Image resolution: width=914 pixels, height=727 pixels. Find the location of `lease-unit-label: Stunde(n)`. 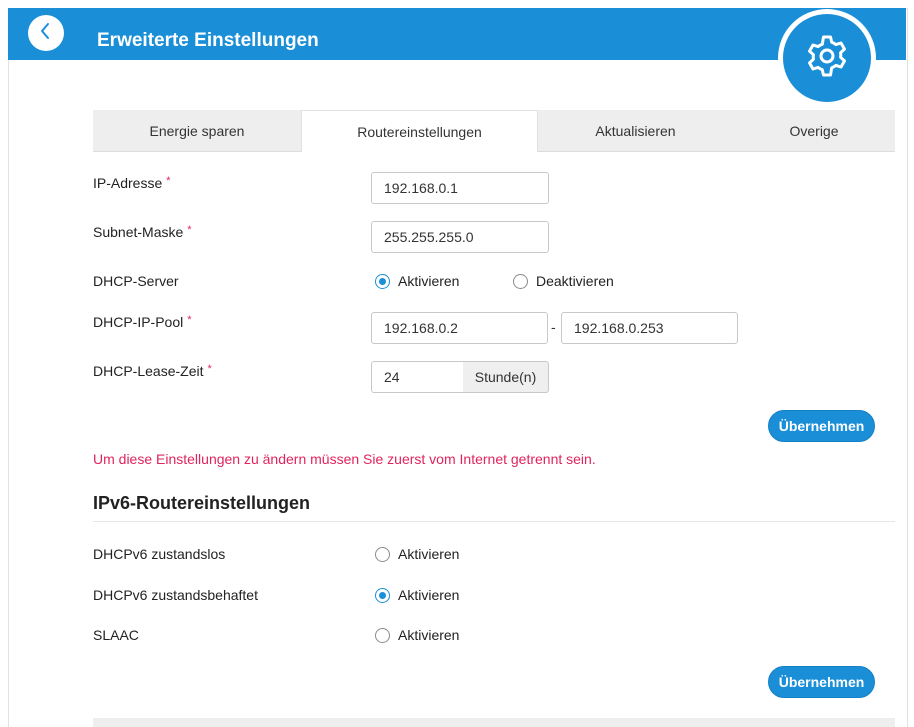

lease-unit-label: Stunde(n) is located at coordinates (506, 377).